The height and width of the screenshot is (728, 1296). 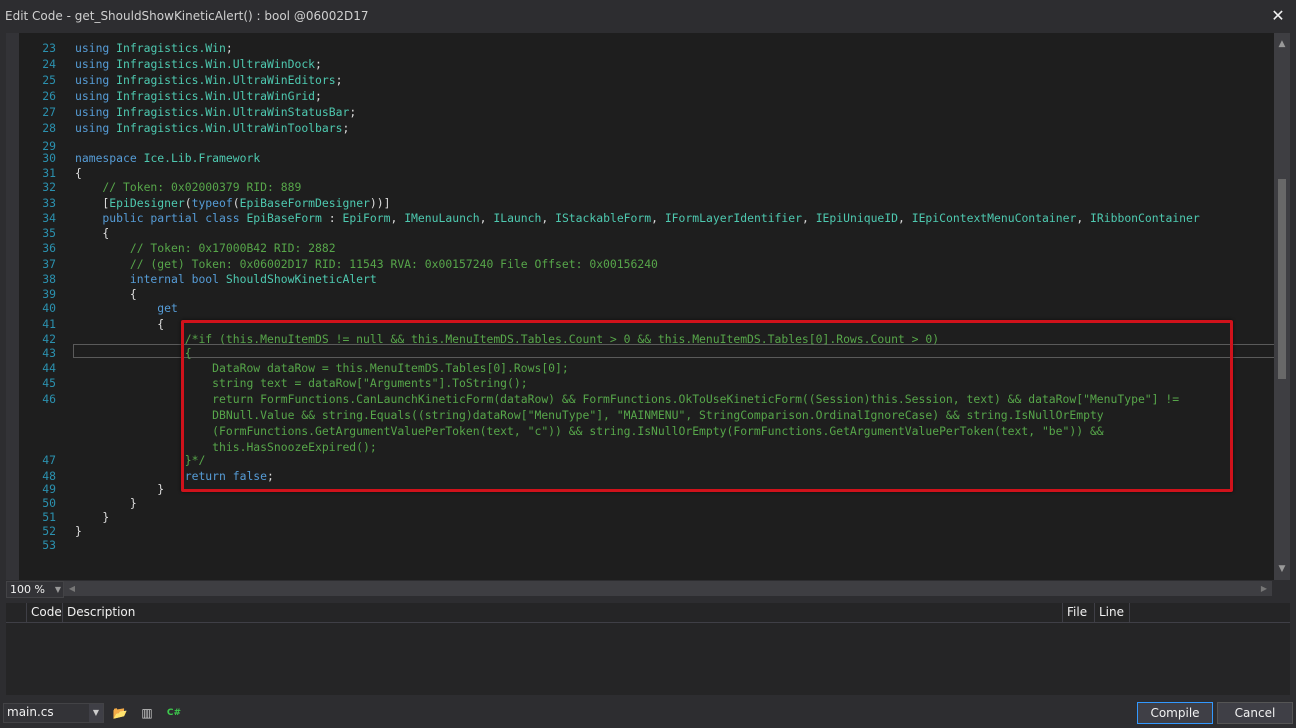 I want to click on references-icon: ▥, so click(x=147, y=713).